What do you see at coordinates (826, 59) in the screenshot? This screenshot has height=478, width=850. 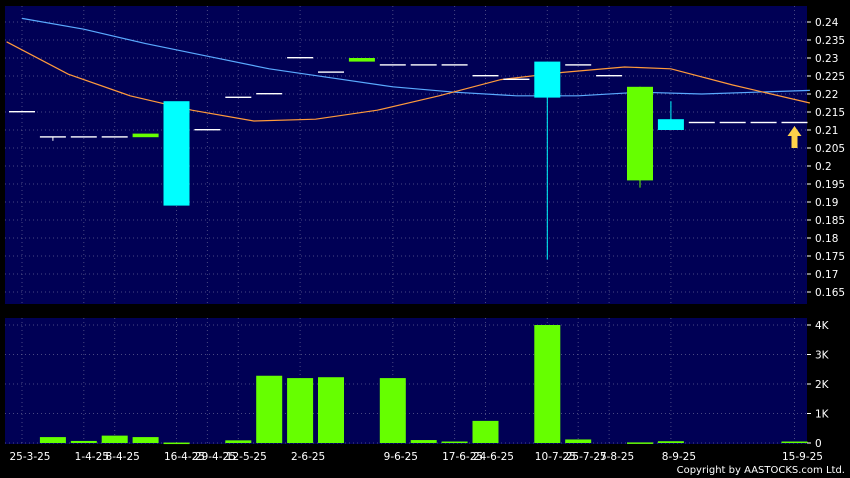 I see `price-tick-label: 0.23` at bounding box center [826, 59].